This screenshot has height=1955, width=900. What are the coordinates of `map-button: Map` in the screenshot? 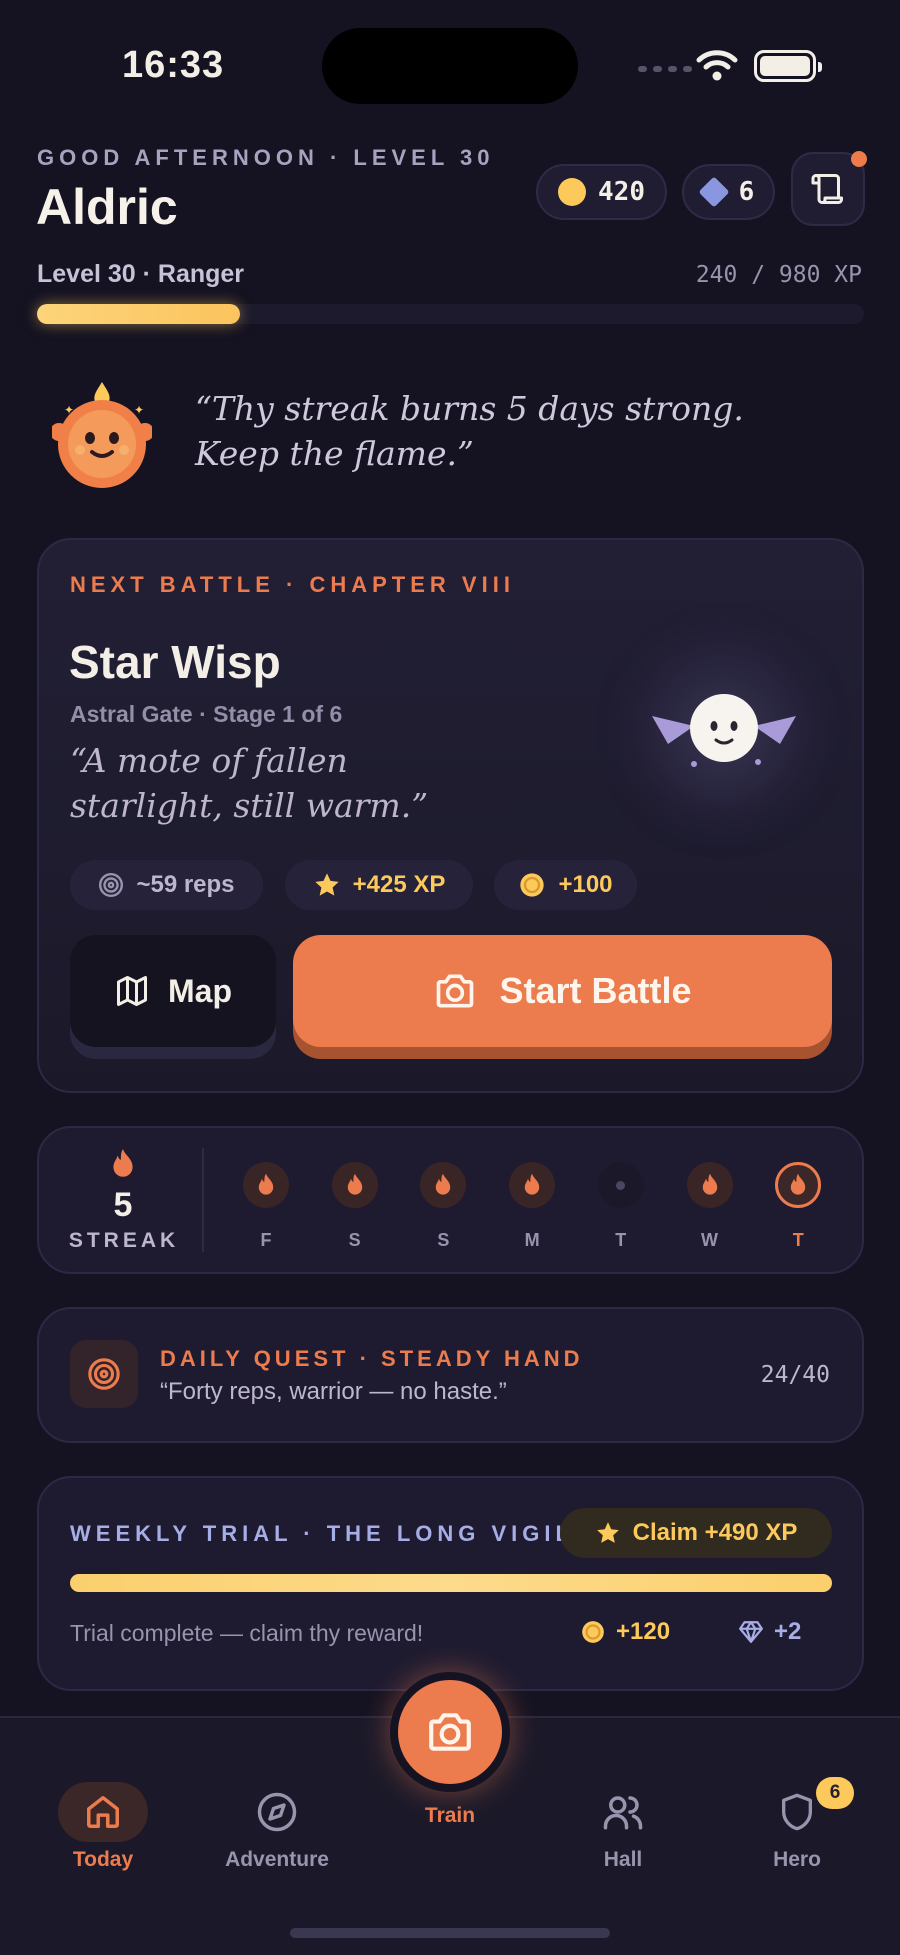 It's located at (173, 991).